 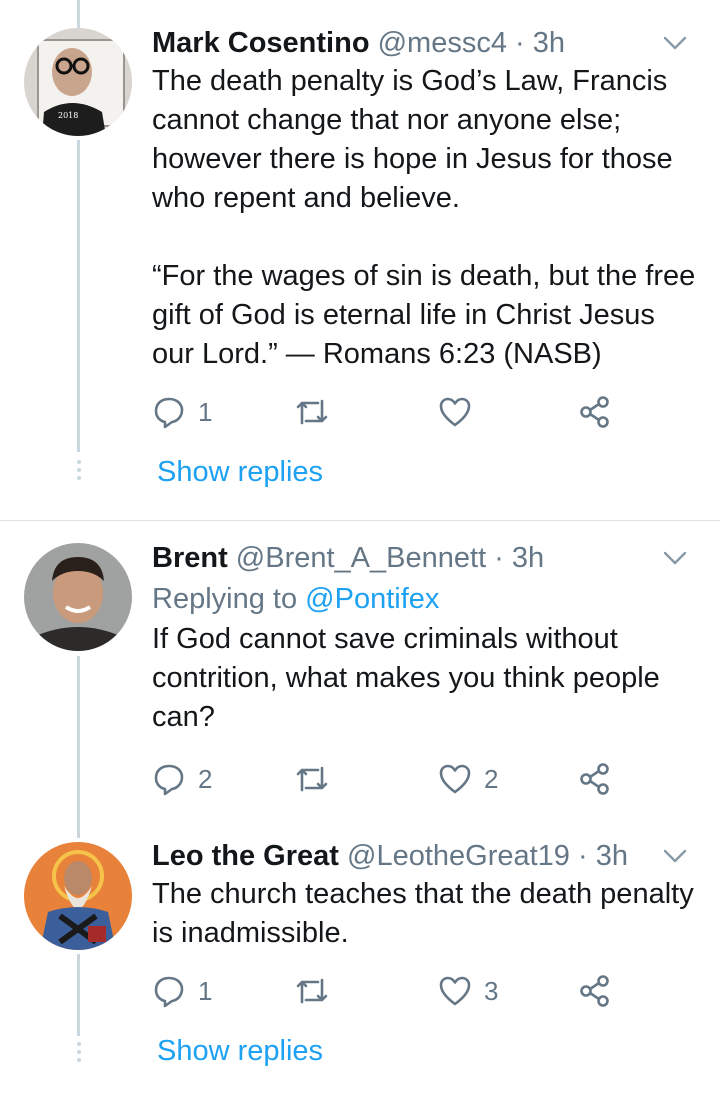 I want to click on tweet-actions: 1 3, so click(x=387, y=991).